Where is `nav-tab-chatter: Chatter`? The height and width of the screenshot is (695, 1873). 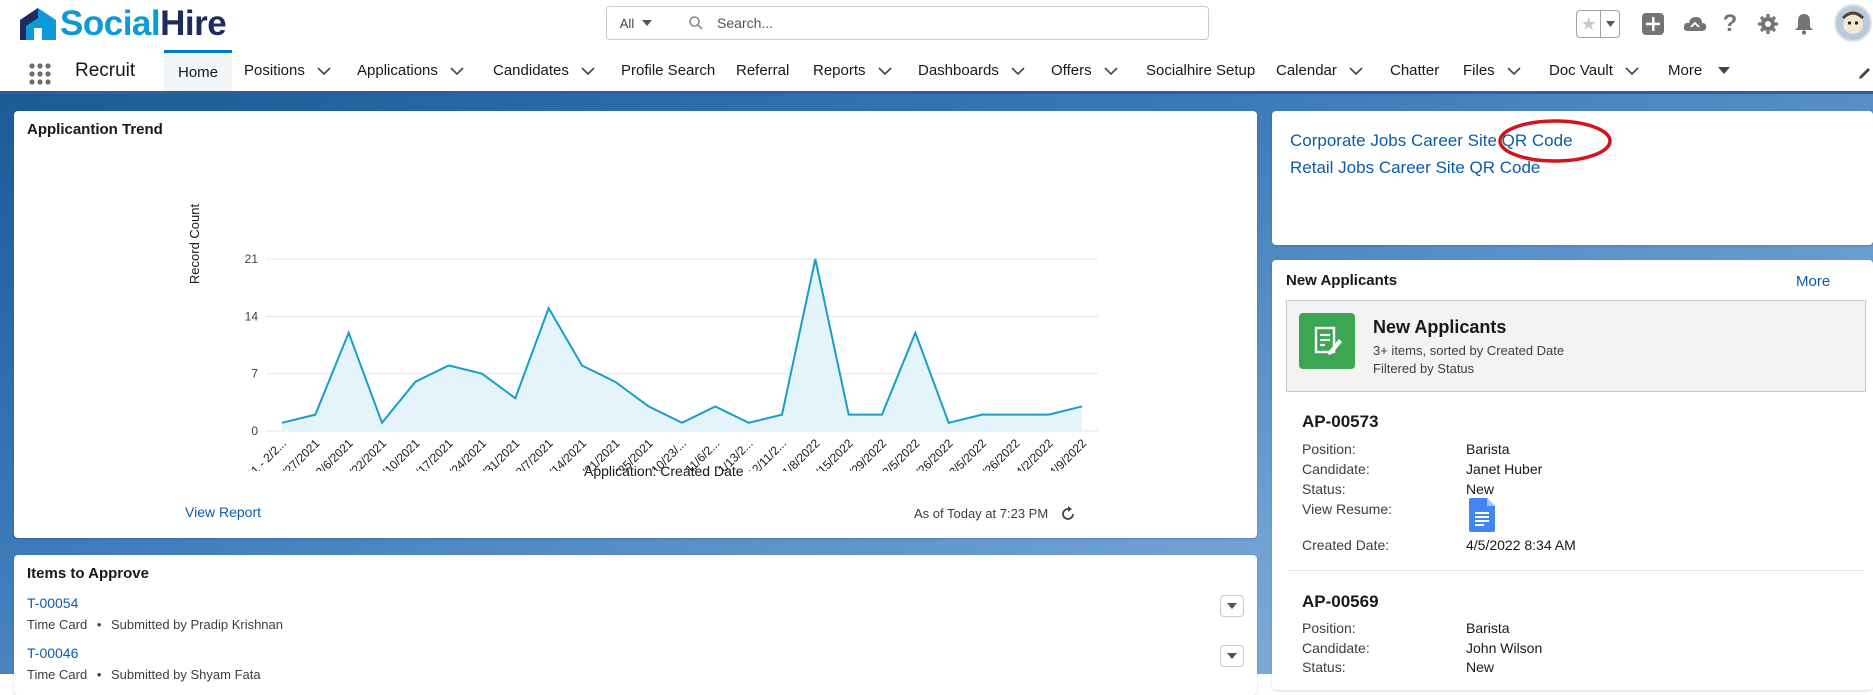
nav-tab-chatter: Chatter is located at coordinates (1414, 70).